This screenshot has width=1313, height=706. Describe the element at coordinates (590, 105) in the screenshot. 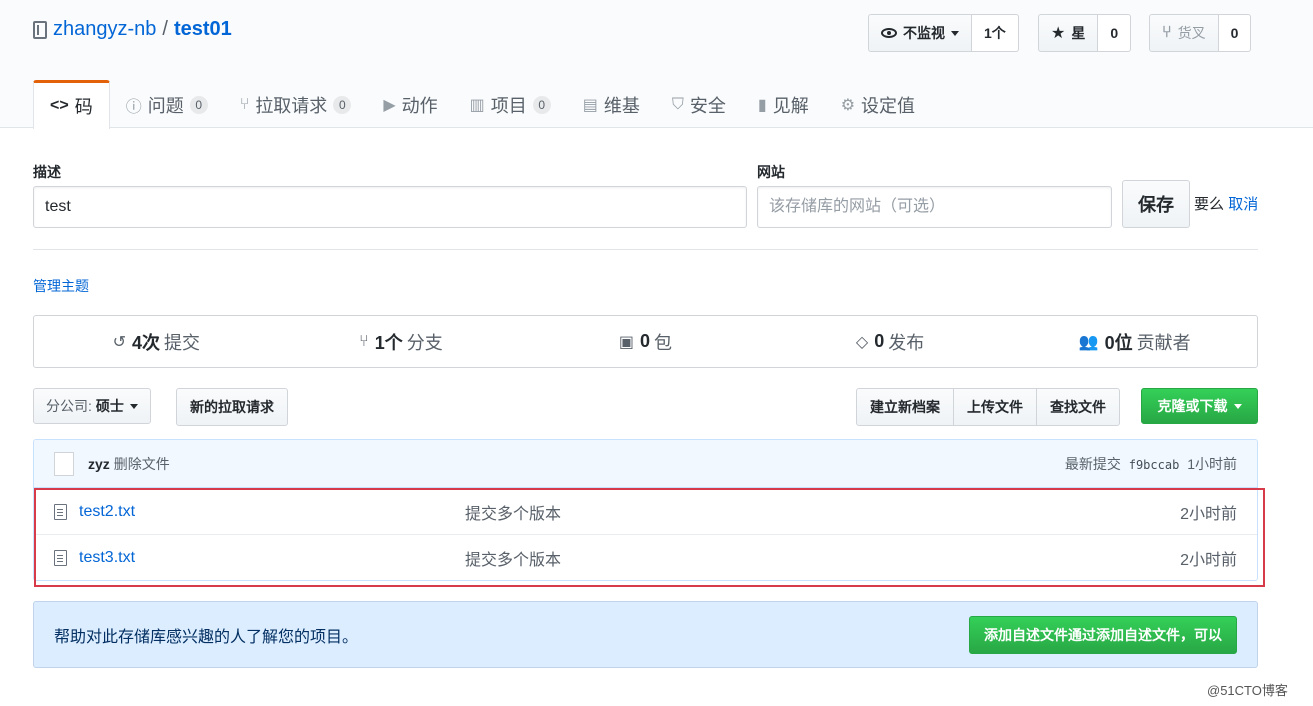

I see `book-icon: ▤` at that location.